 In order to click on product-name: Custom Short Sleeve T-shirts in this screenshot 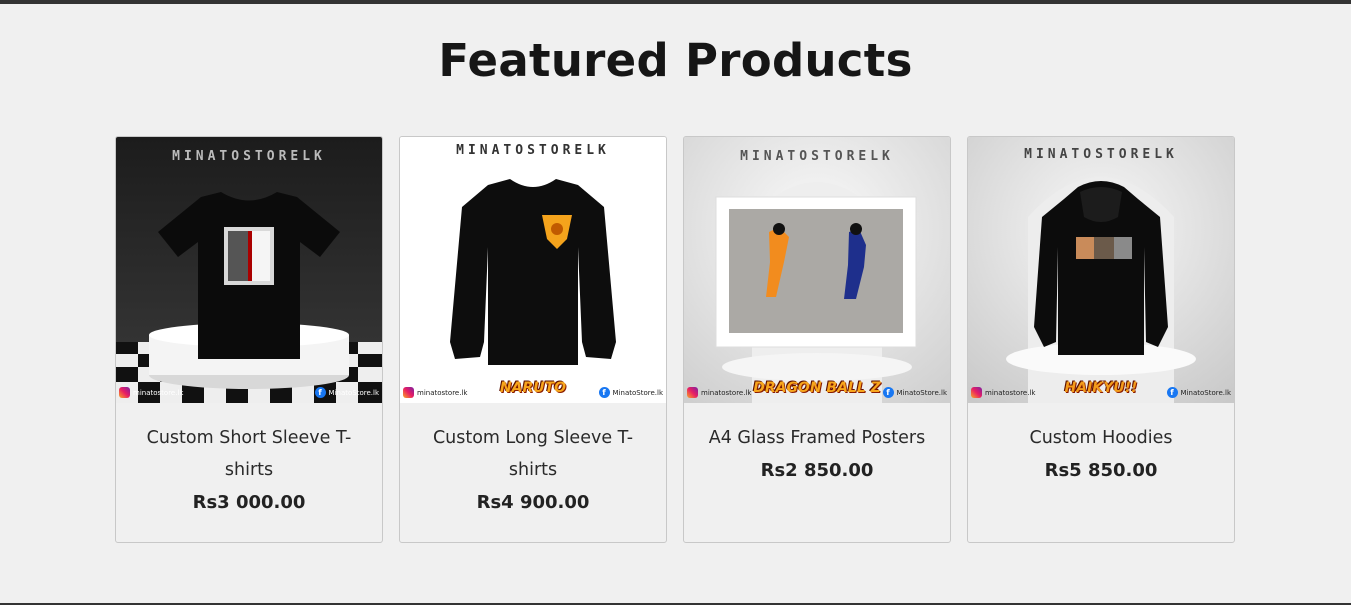, I will do `click(249, 454)`.